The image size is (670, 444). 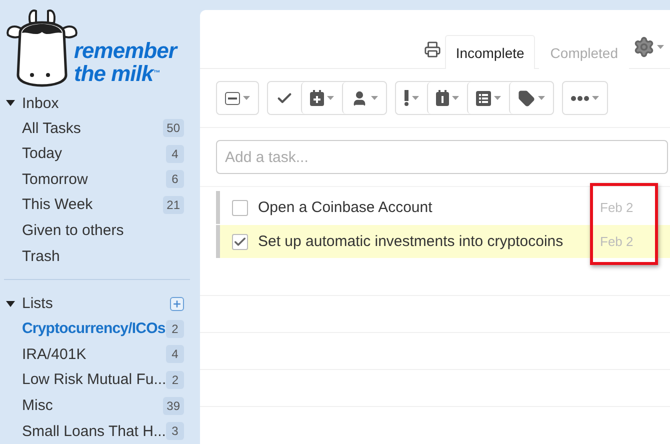 What do you see at coordinates (648, 47) in the screenshot?
I see `settings-button` at bounding box center [648, 47].